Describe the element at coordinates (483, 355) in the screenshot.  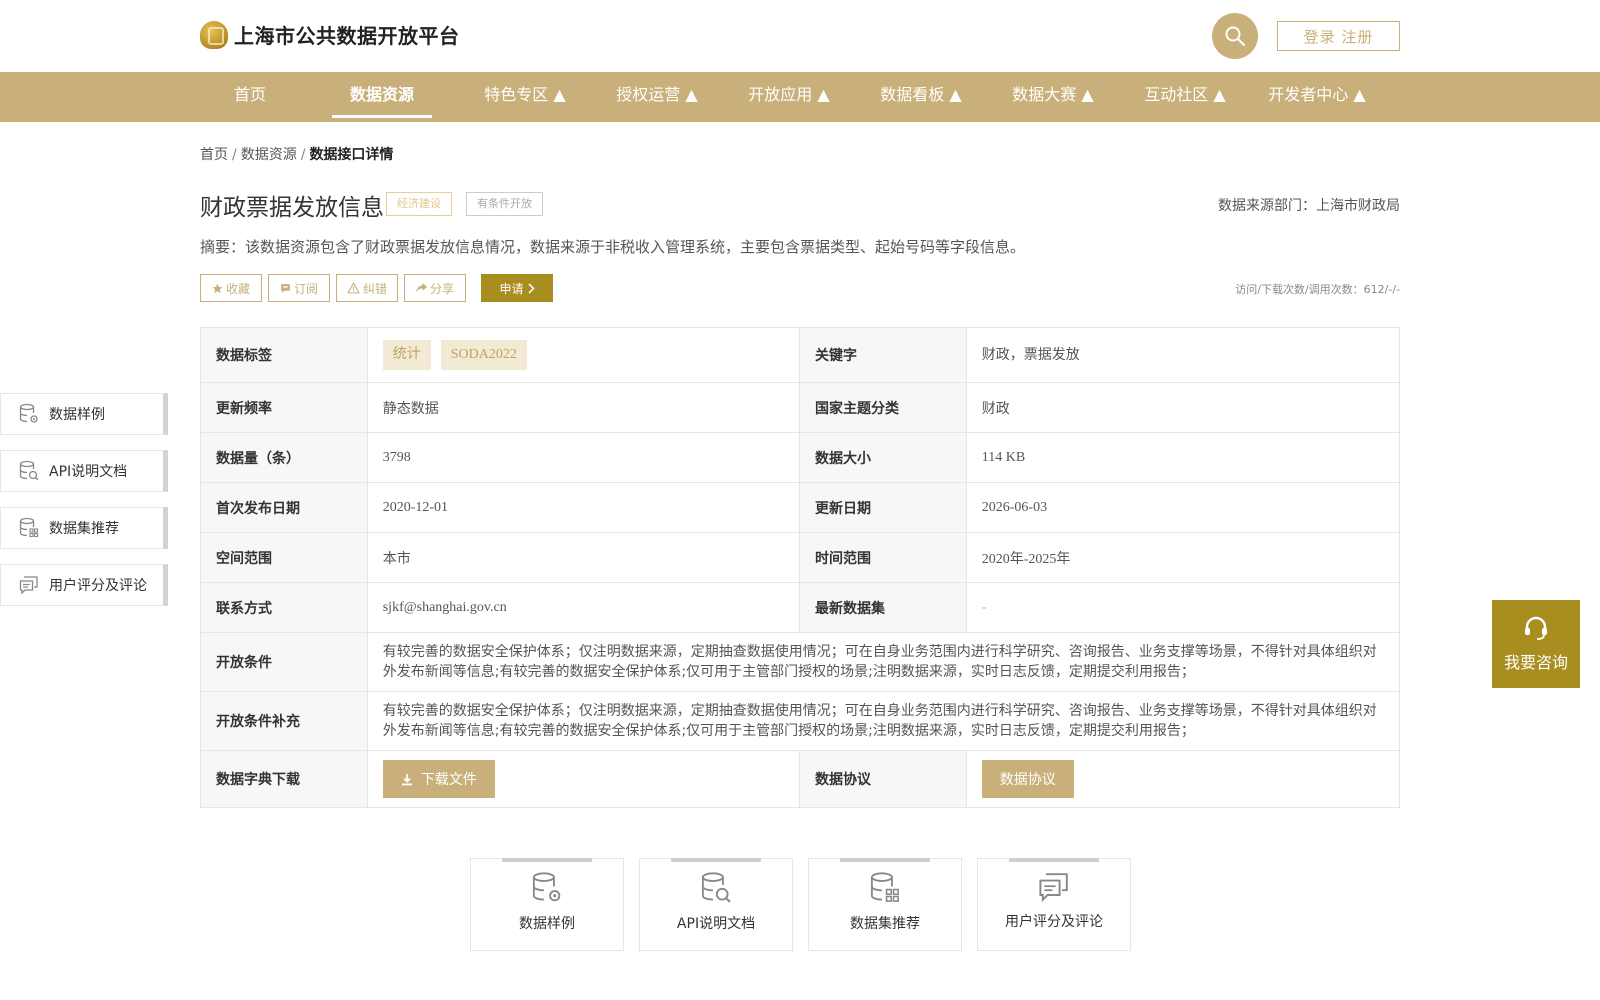
I see `tag-chip: SODA2022` at that location.